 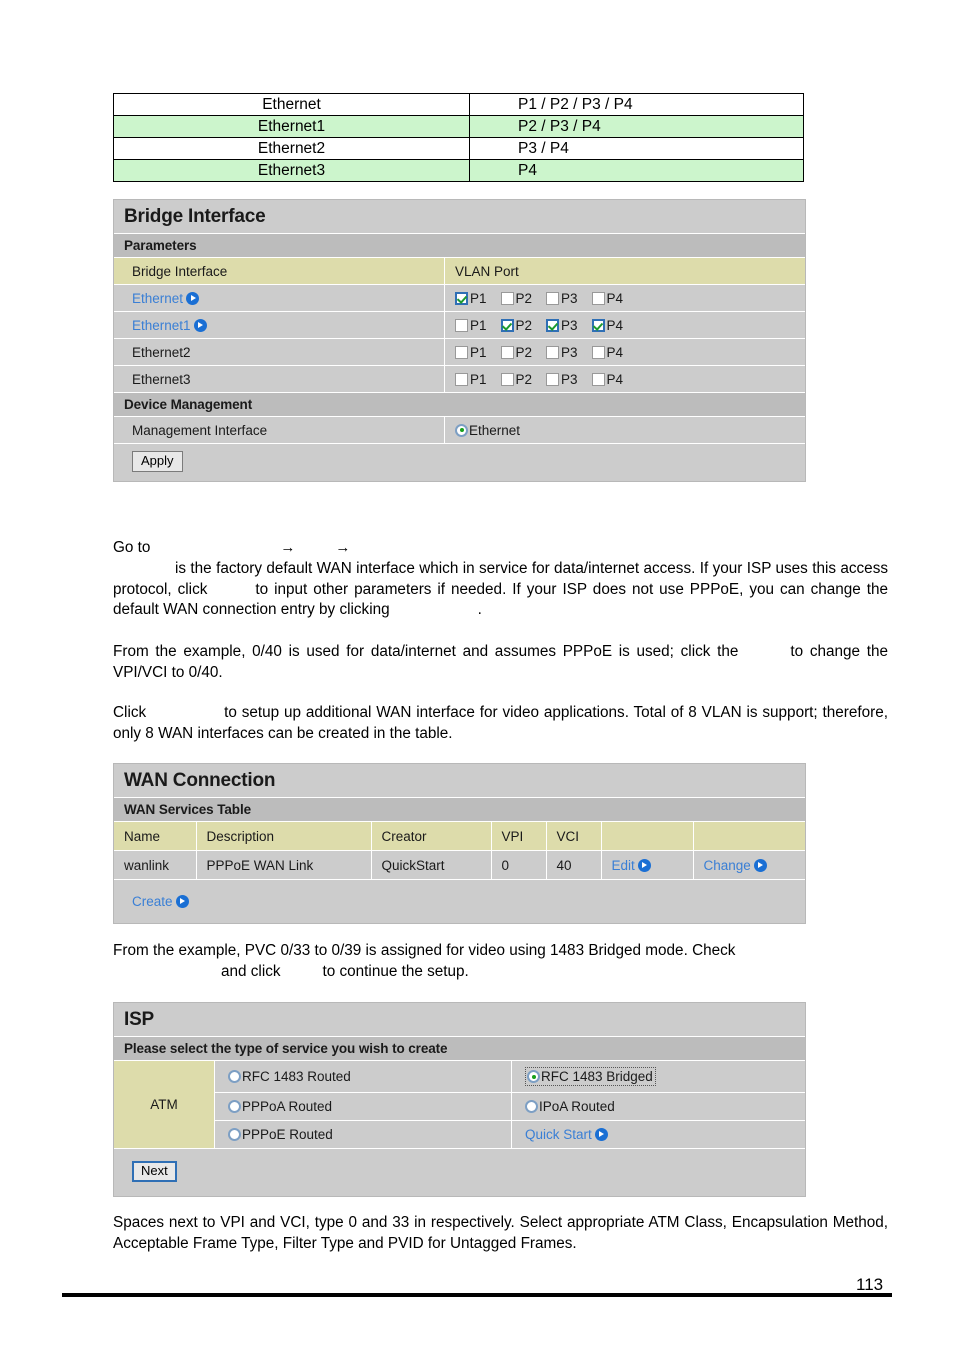 I want to click on column-header-bridge-interface: Bridge Interface, so click(x=279, y=271).